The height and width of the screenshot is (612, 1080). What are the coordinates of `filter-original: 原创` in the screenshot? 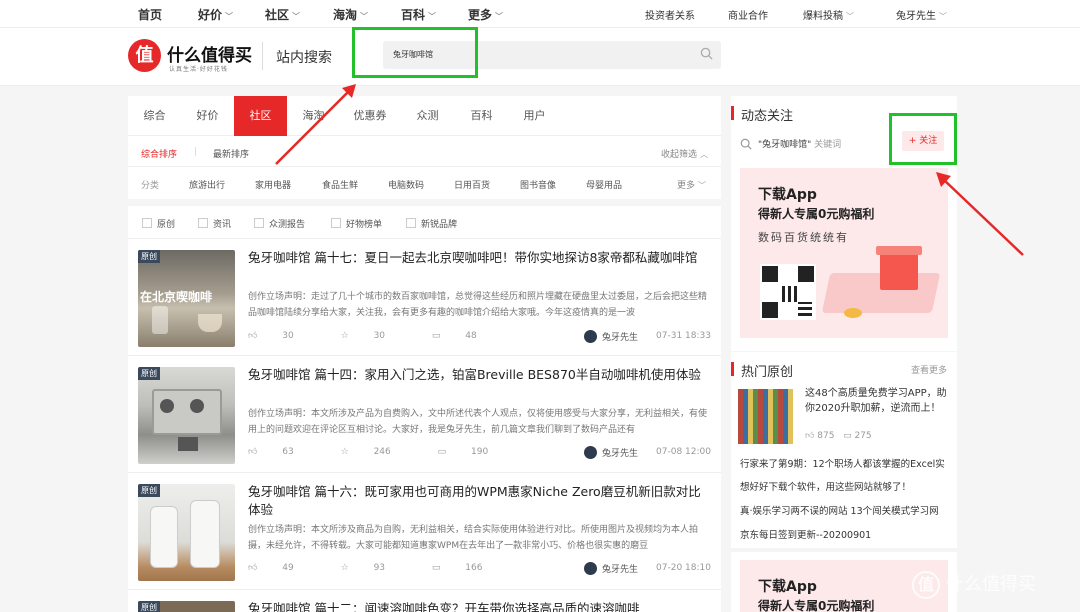 It's located at (158, 223).